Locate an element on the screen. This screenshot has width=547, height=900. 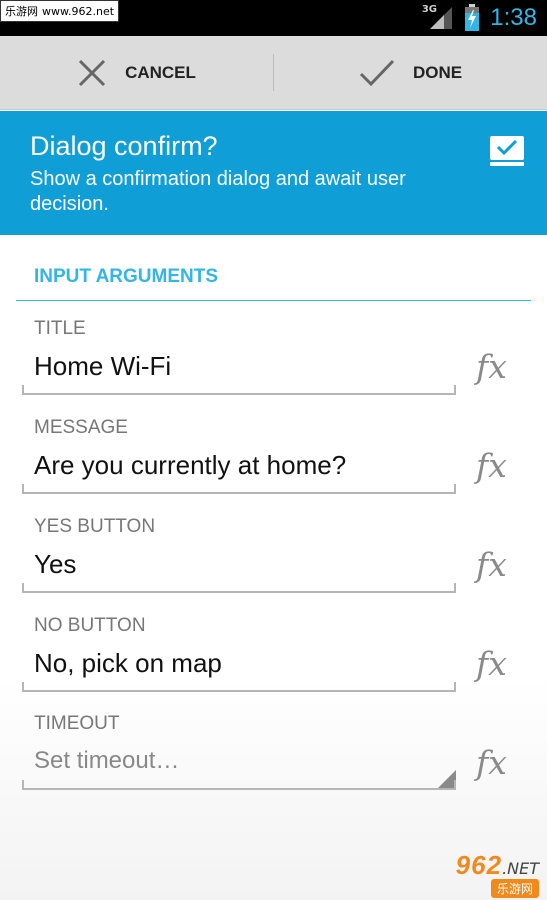
action-bar: CANCEL DONE is located at coordinates (273, 73).